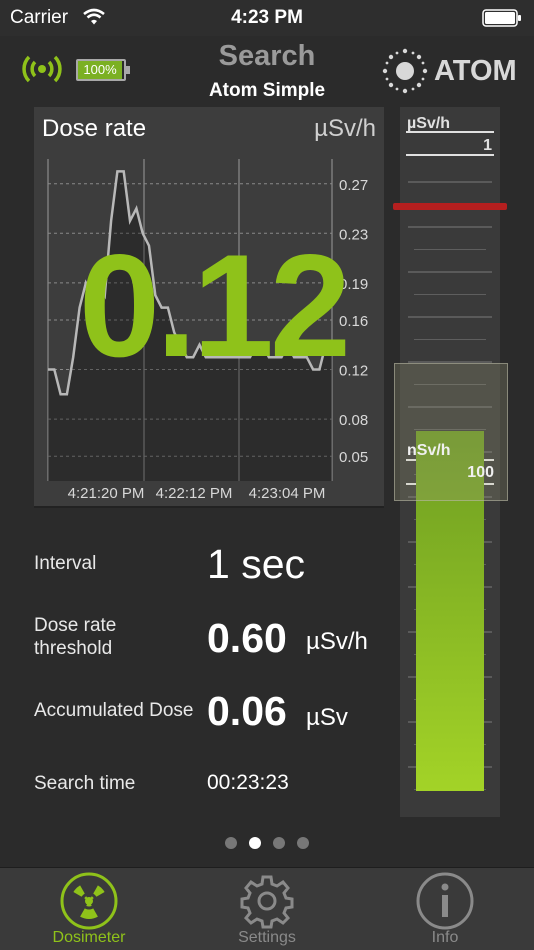  Describe the element at coordinates (480, 472) in the screenshot. I see `scale-lens-value: 100` at that location.